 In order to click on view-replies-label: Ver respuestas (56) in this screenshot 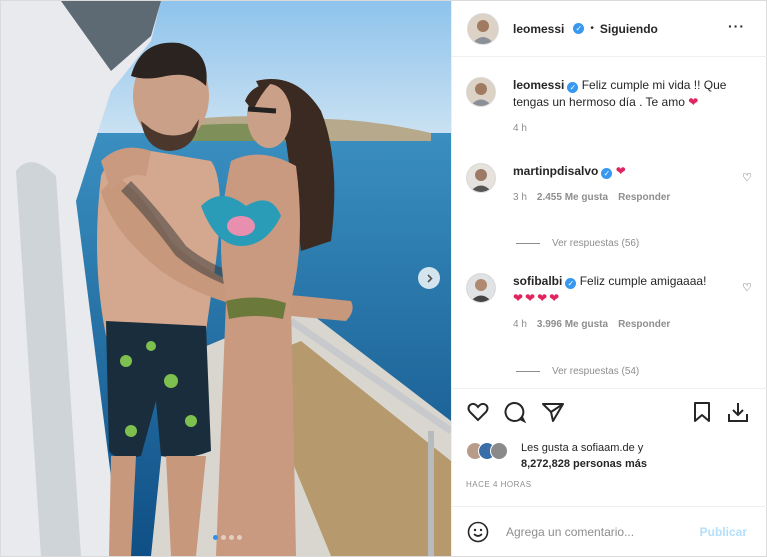, I will do `click(596, 243)`.